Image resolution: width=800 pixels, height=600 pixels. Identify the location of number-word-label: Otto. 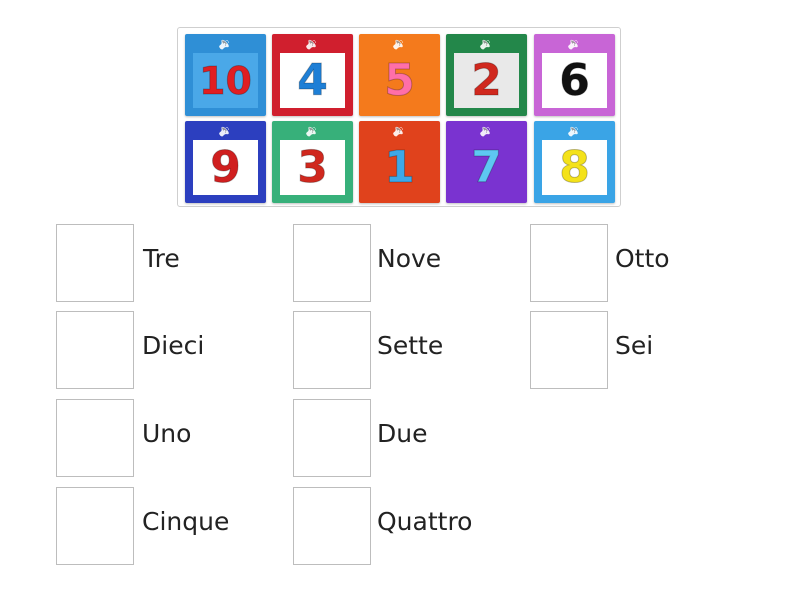
(642, 258).